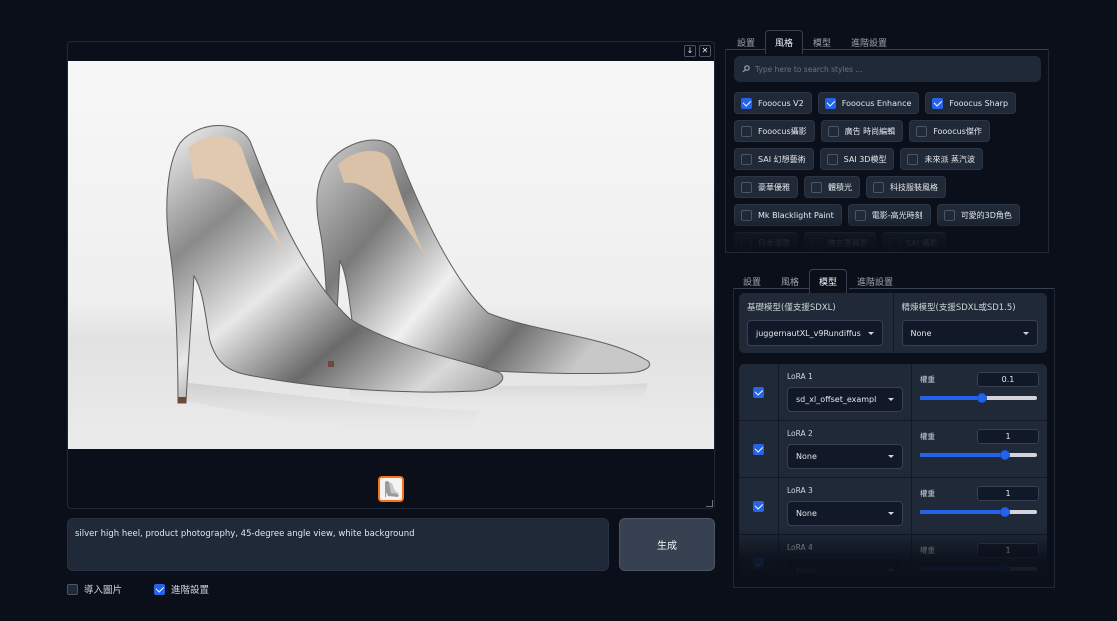 The width and height of the screenshot is (1117, 621). Describe the element at coordinates (697, 51) in the screenshot. I see `gallery-toolbar: ↓ ✕` at that location.